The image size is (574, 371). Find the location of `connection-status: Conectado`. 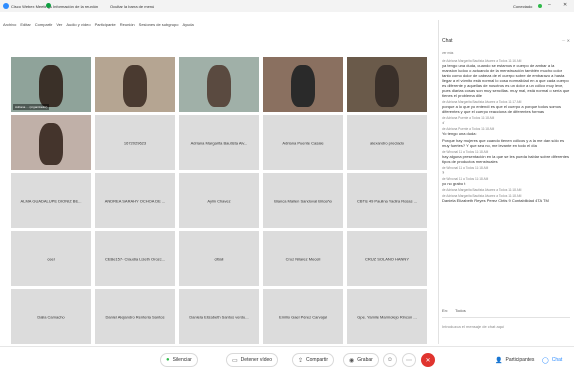

connection-status: Conectado is located at coordinates (522, 6).